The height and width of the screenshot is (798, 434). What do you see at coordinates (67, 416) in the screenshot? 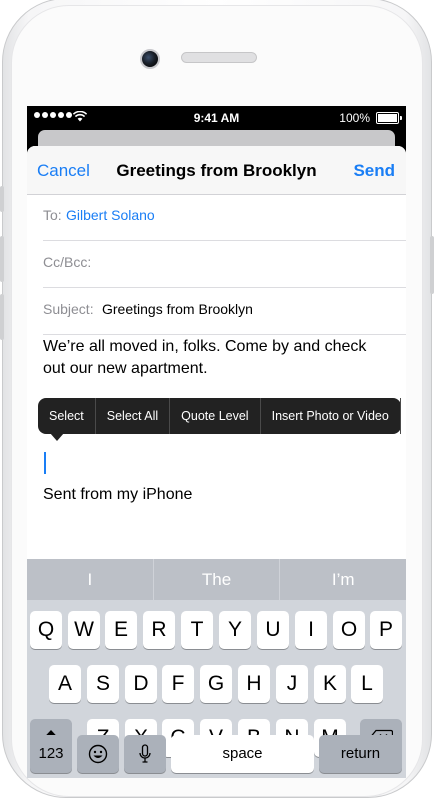
I see `edit-menu-select: Select` at bounding box center [67, 416].